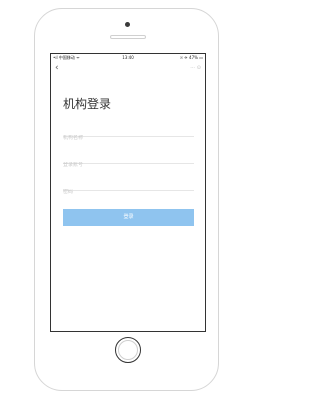 Image resolution: width=320 pixels, height=407 pixels. Describe the element at coordinates (87, 104) in the screenshot. I see `page-title: 机构登录` at that location.